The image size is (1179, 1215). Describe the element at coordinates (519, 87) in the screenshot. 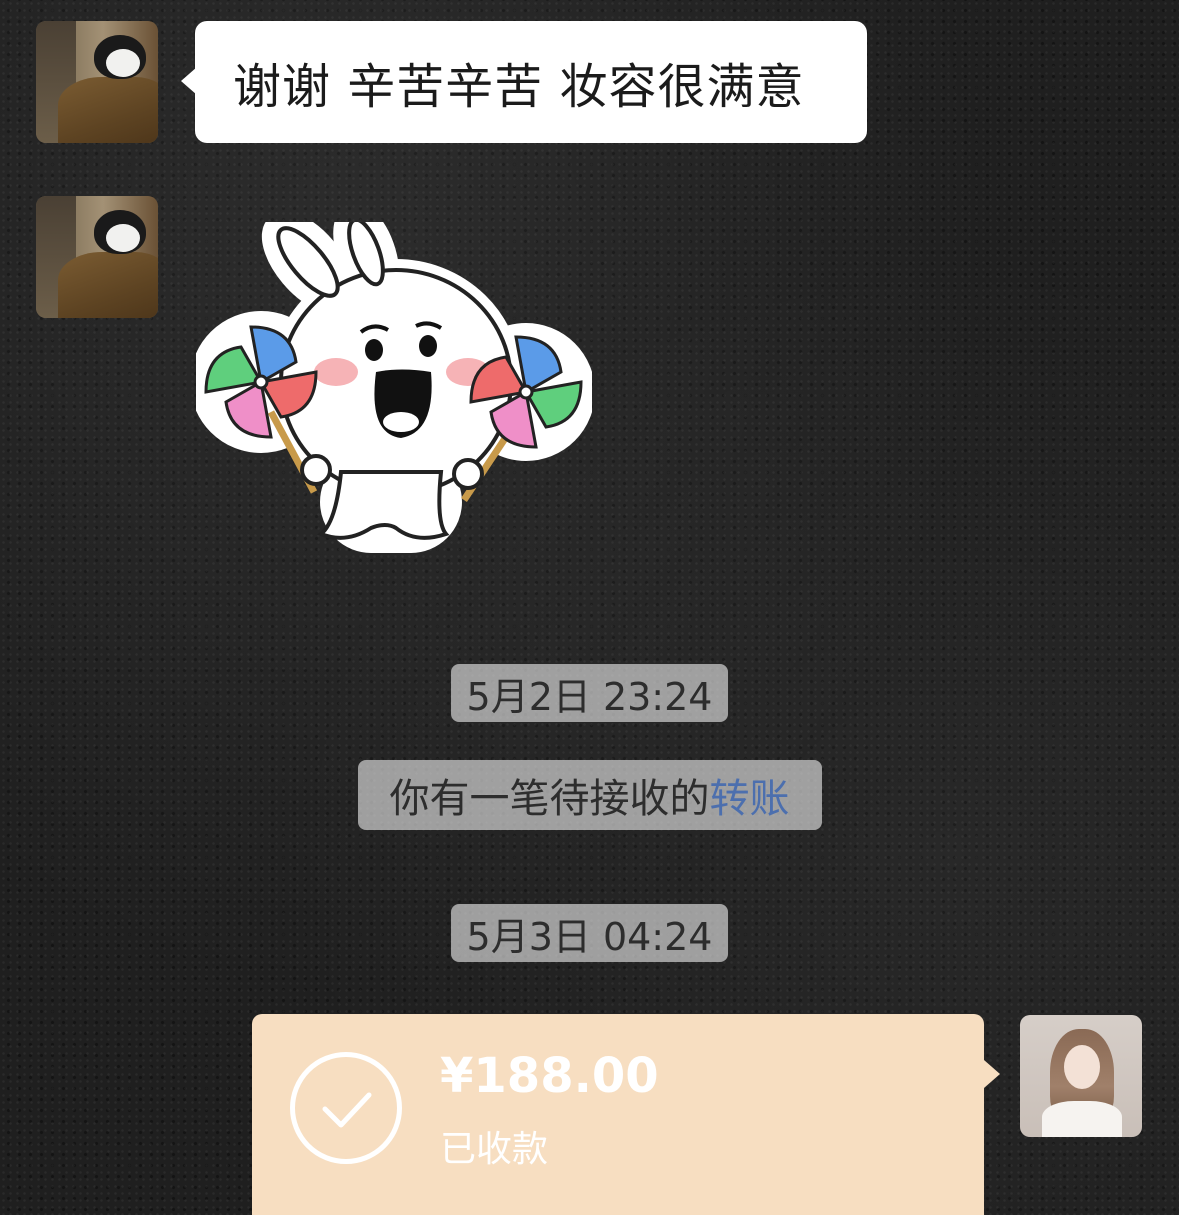

I see `message-text: 谢谢 辛苦辛苦 妆容很满意` at that location.